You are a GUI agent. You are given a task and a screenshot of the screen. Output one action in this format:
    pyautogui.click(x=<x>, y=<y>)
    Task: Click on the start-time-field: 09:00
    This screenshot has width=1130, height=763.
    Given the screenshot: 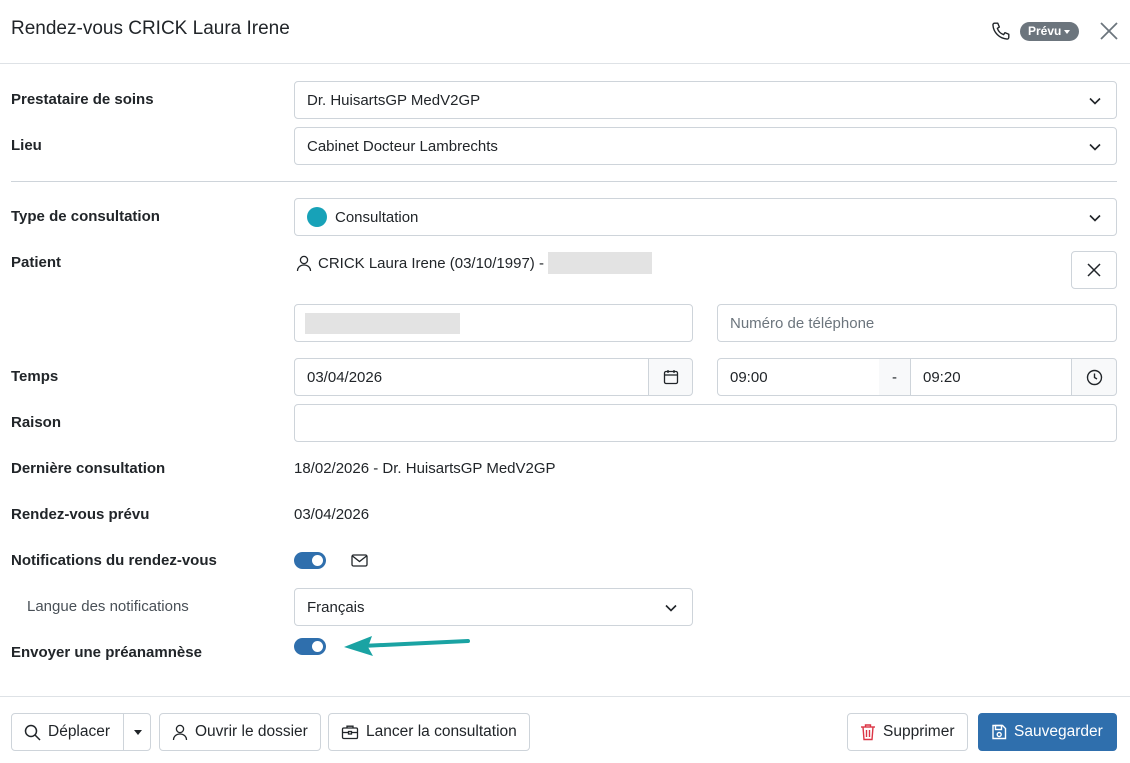 What is the action you would take?
    pyautogui.click(x=798, y=377)
    